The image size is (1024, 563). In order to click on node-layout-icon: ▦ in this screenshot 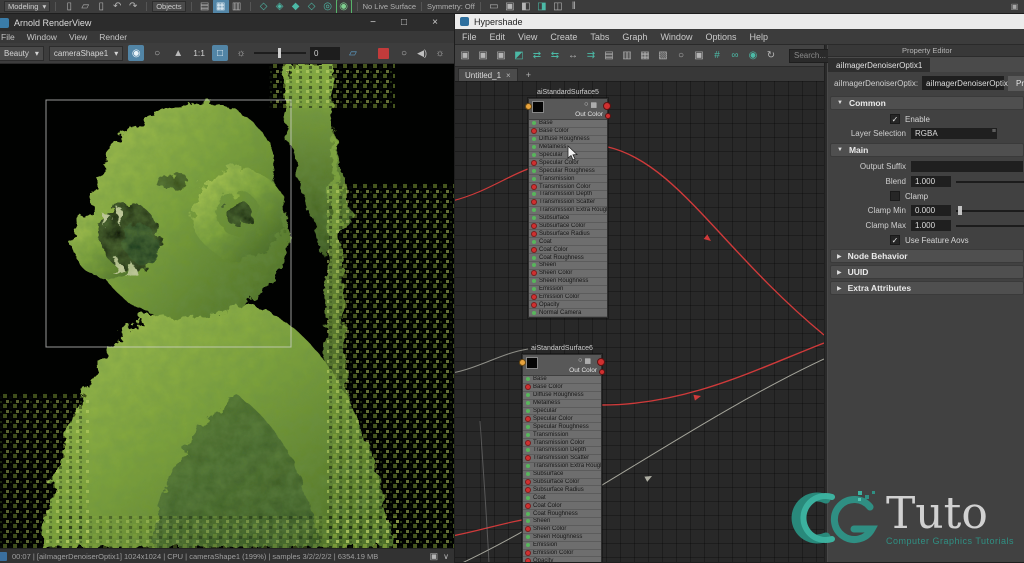, I will do `click(593, 105)`.